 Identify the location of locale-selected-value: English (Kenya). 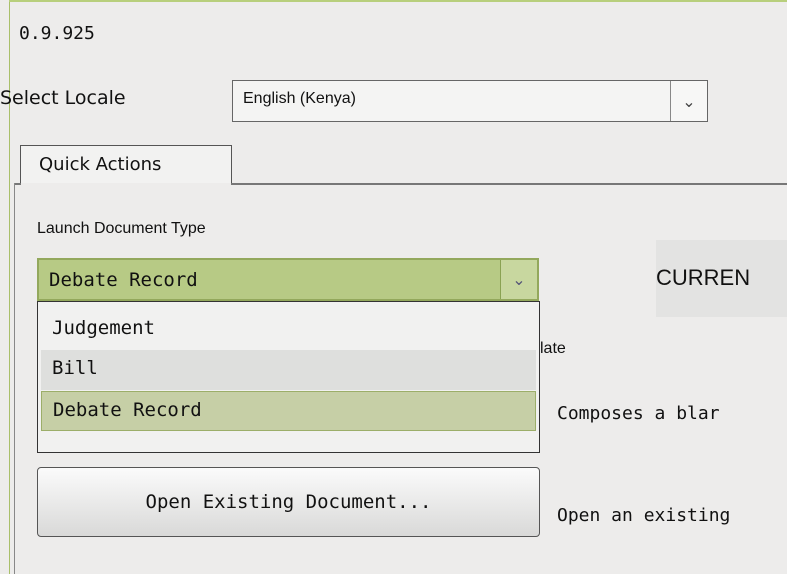
(299, 98).